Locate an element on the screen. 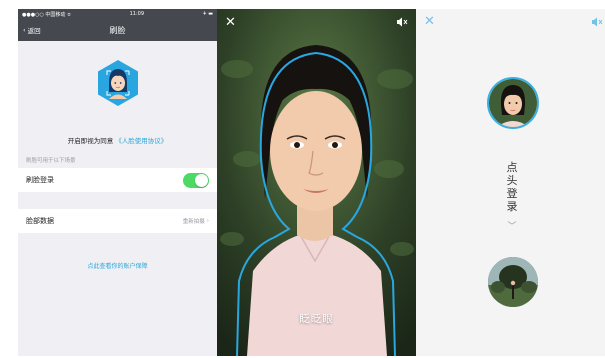 This screenshot has width=605, height=358. face-login-row: 刷脸登录 is located at coordinates (117, 180).